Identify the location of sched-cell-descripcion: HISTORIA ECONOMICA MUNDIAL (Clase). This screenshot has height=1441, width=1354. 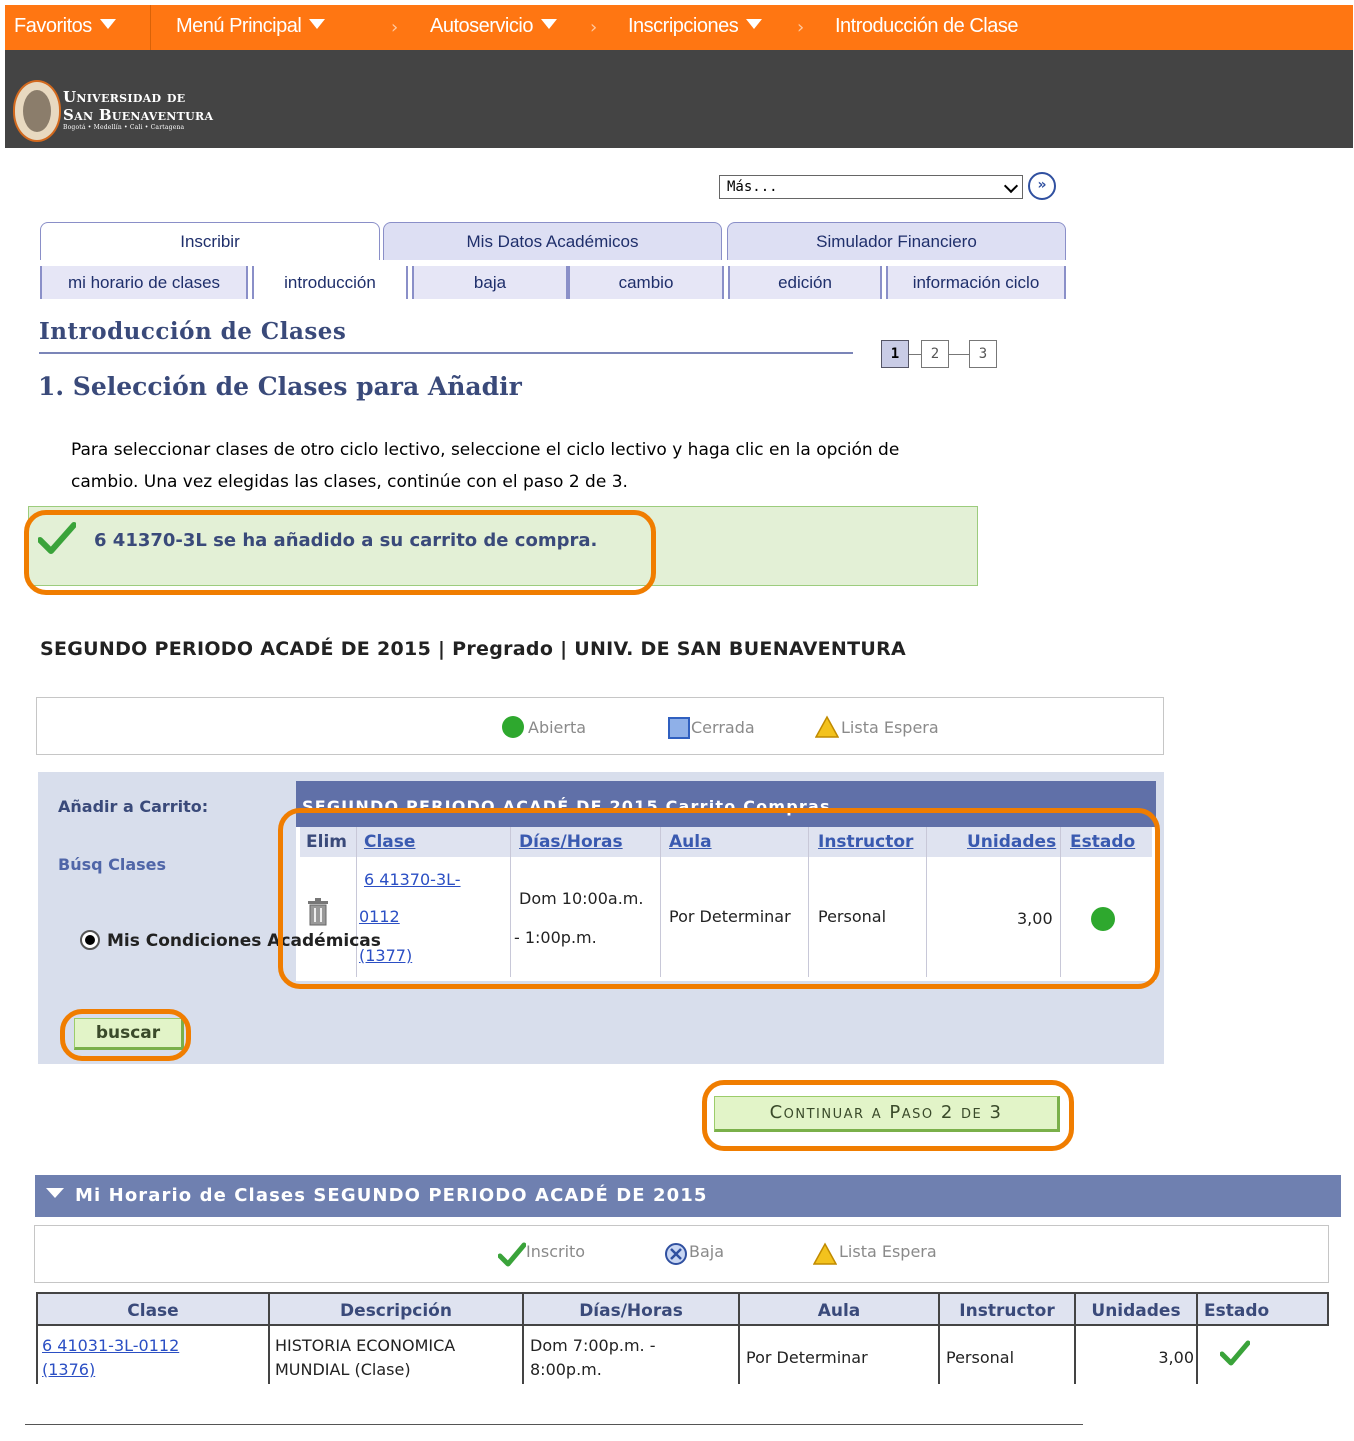
(397, 1355).